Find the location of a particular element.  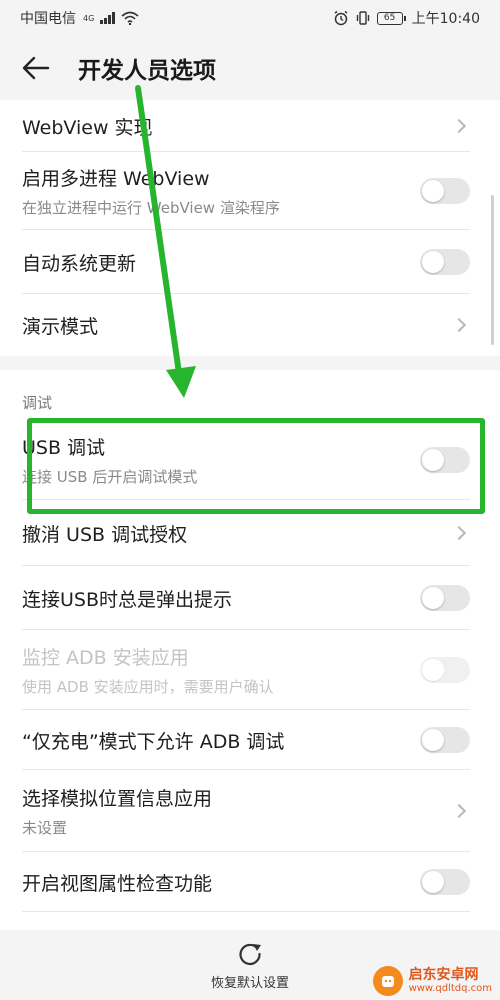

network-type: 4G is located at coordinates (89, 18).